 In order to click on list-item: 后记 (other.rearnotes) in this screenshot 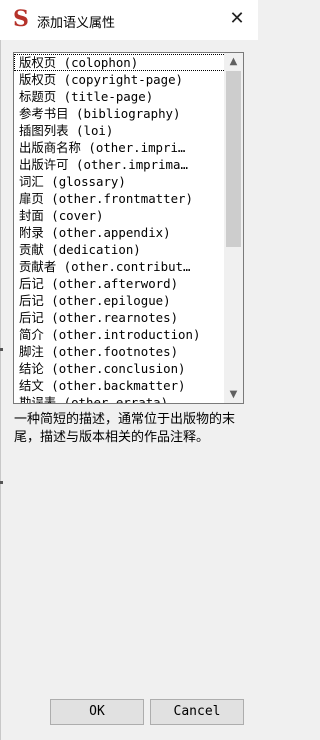, I will do `click(120, 317)`.